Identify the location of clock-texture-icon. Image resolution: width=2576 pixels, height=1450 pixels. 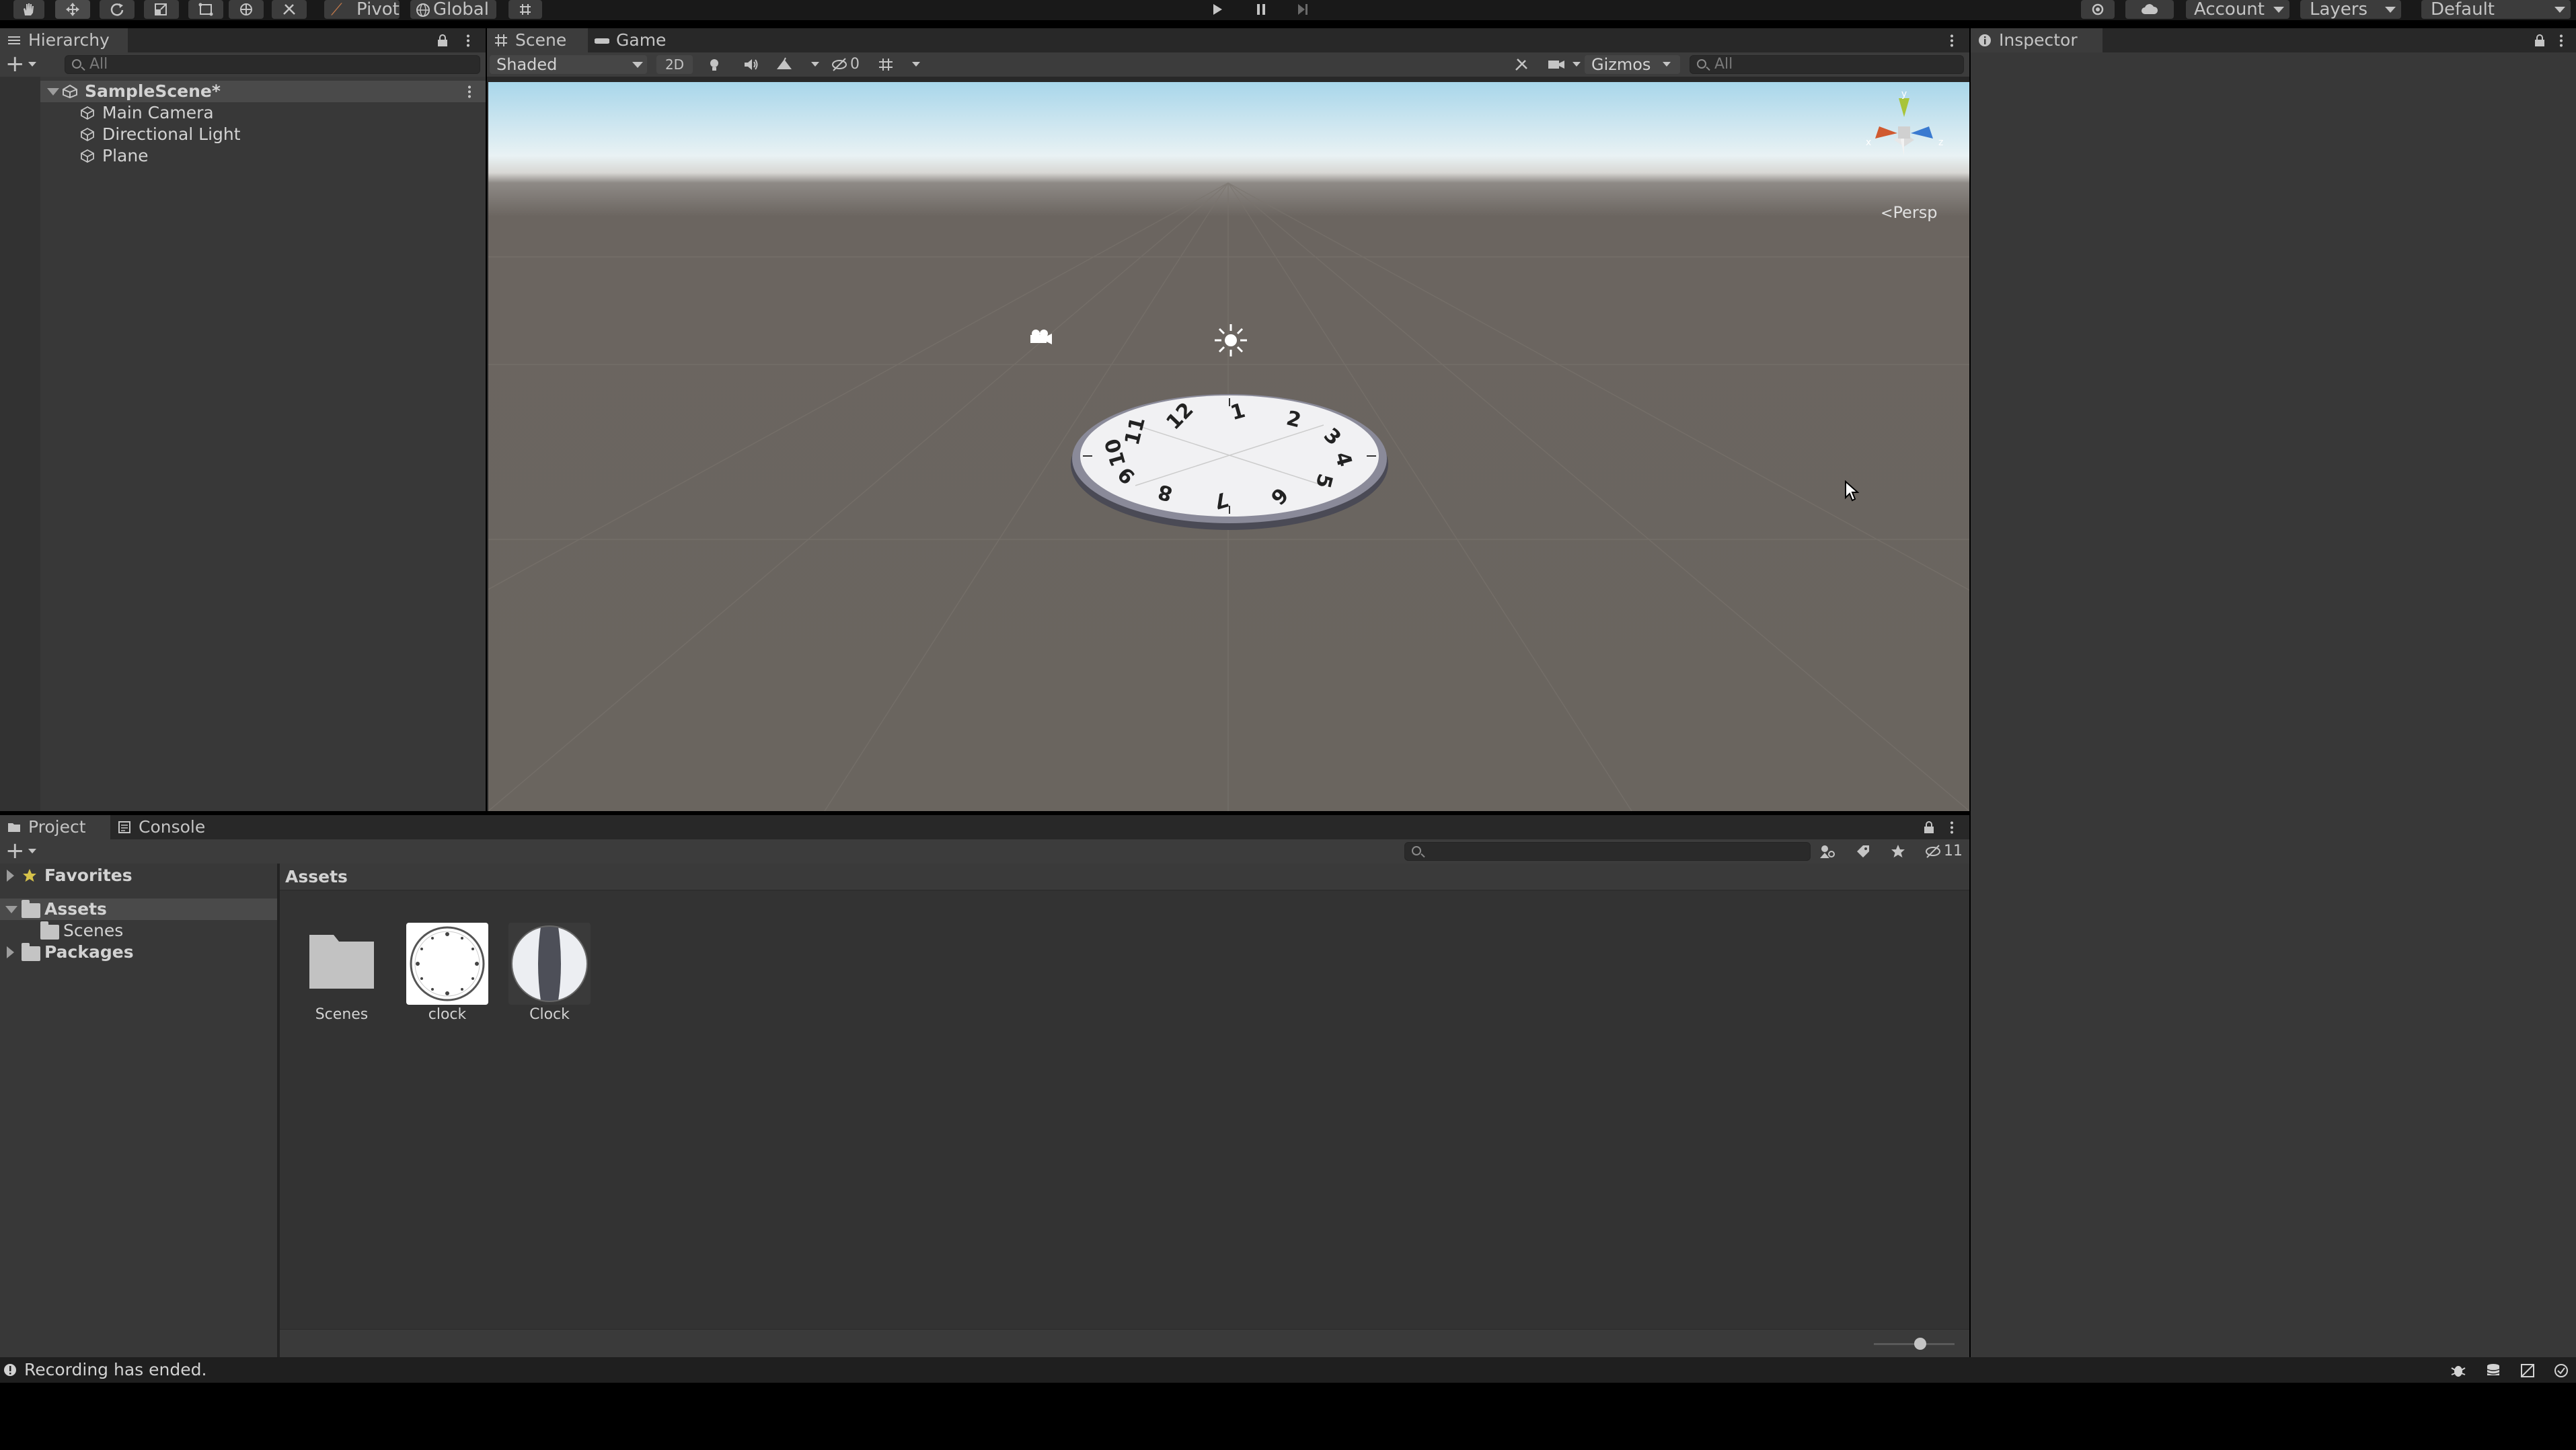
(447, 964).